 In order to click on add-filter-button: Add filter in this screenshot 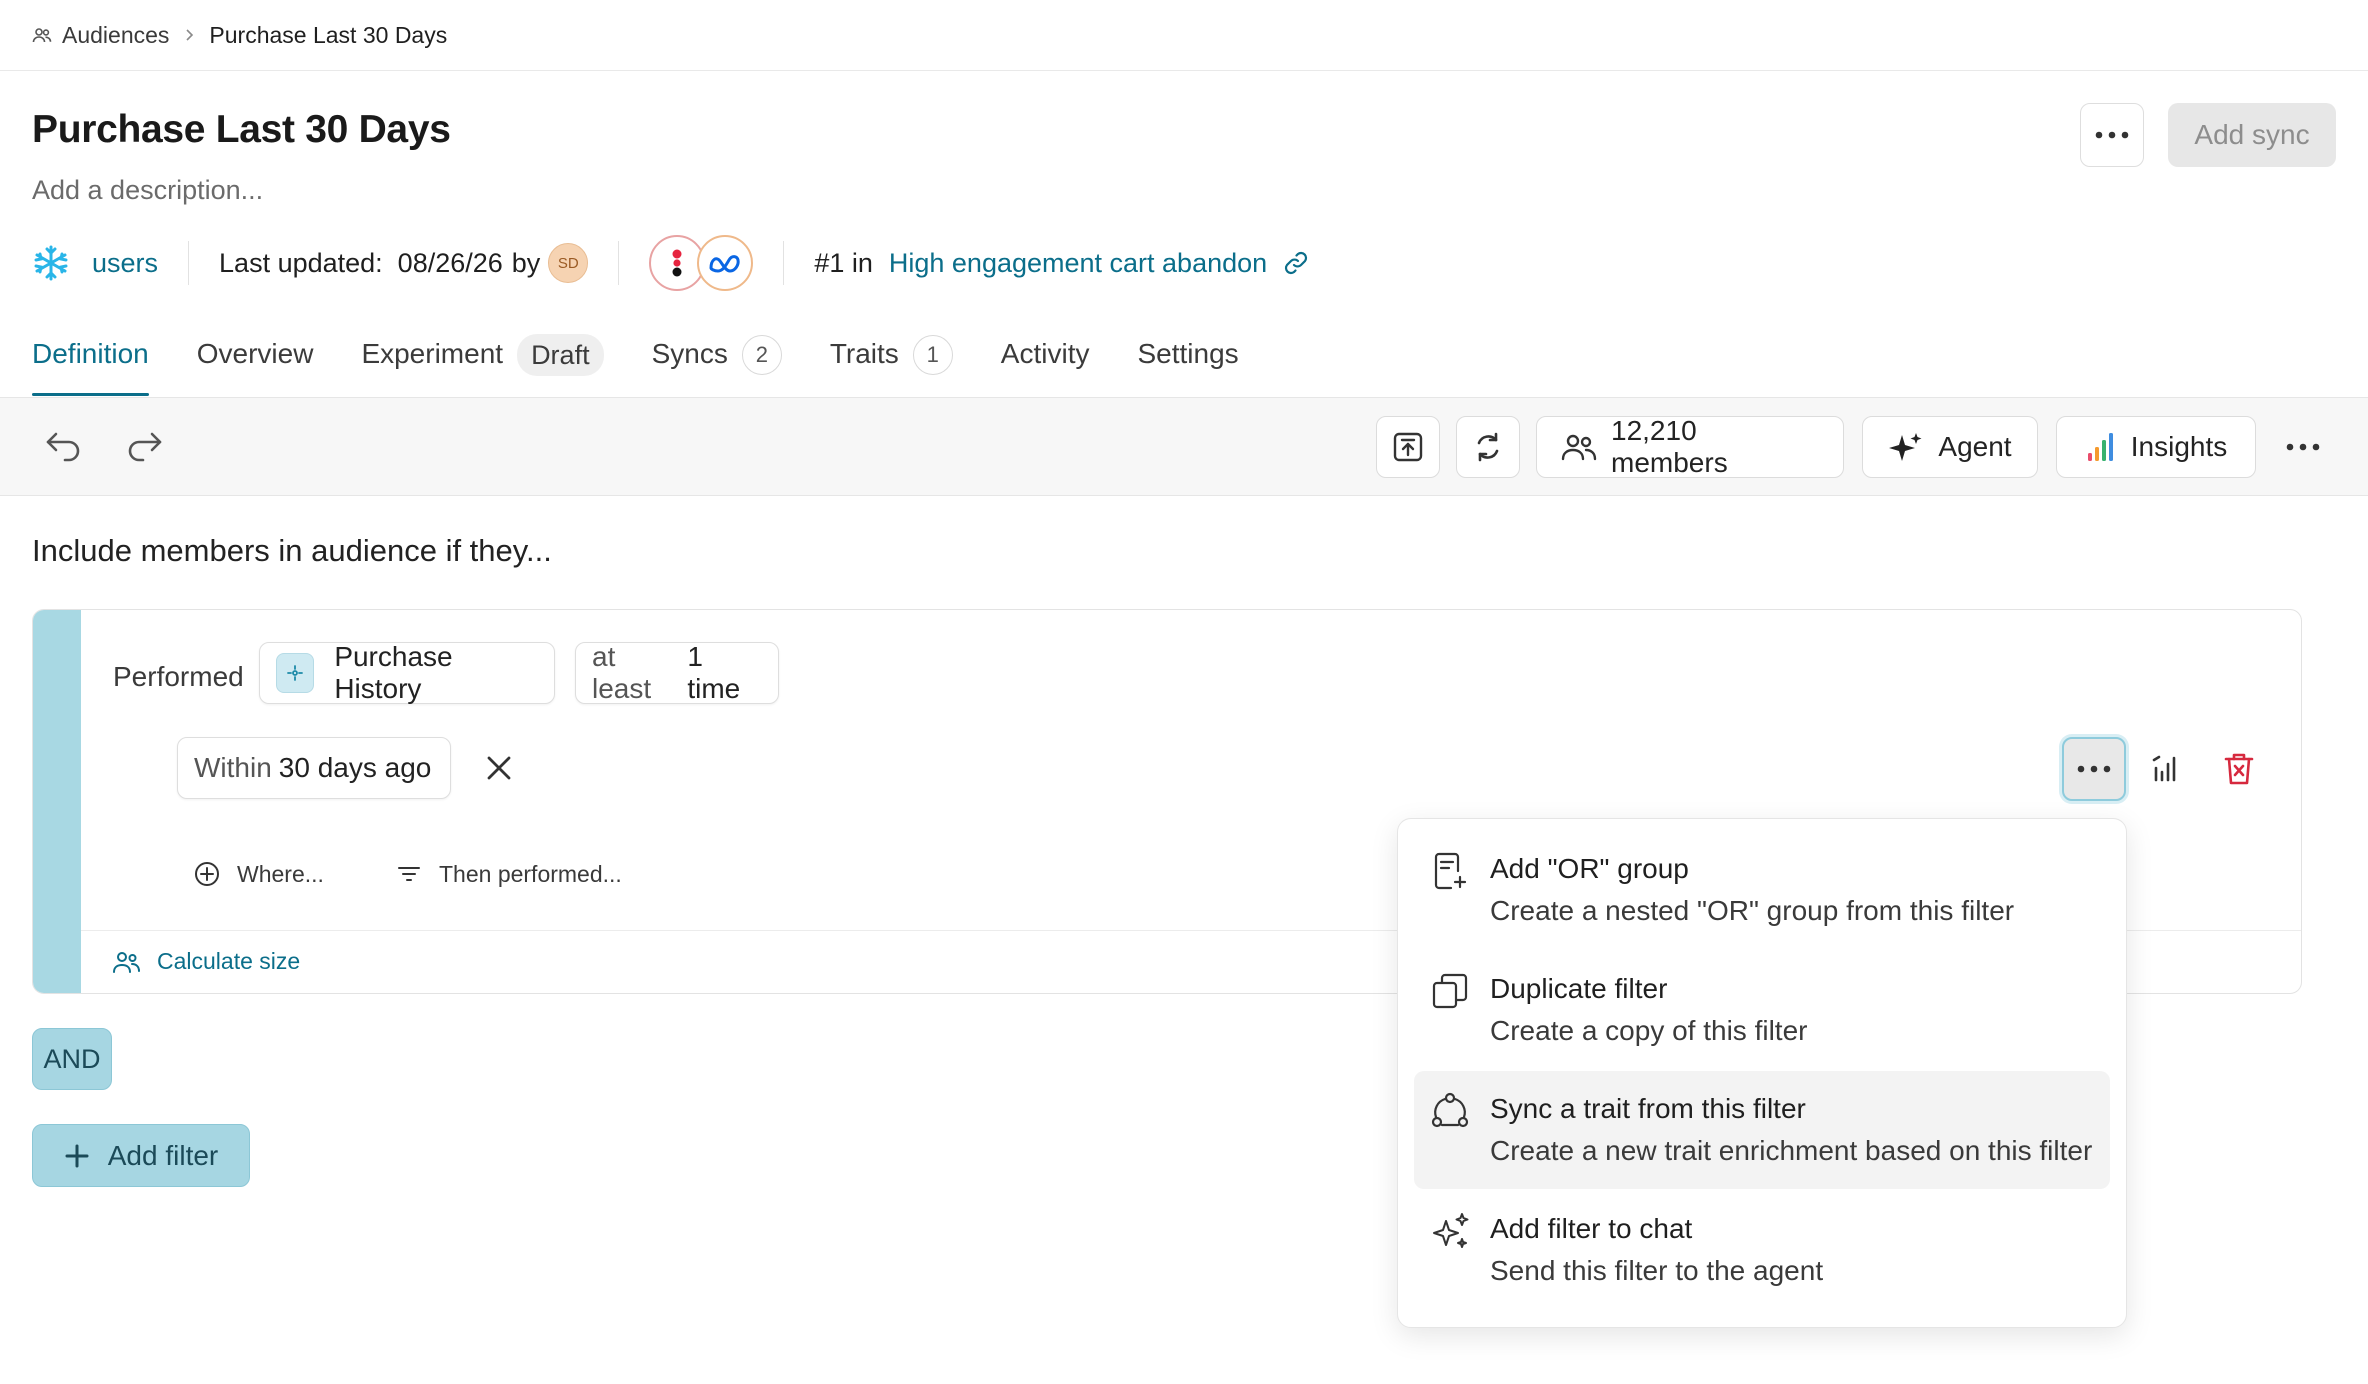, I will do `click(141, 1155)`.